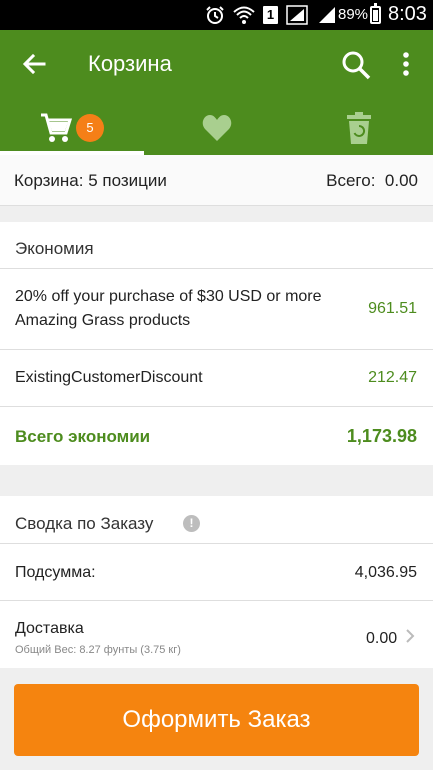 The image size is (433, 770). Describe the element at coordinates (406, 64) in the screenshot. I see `more-vert-icon` at that location.